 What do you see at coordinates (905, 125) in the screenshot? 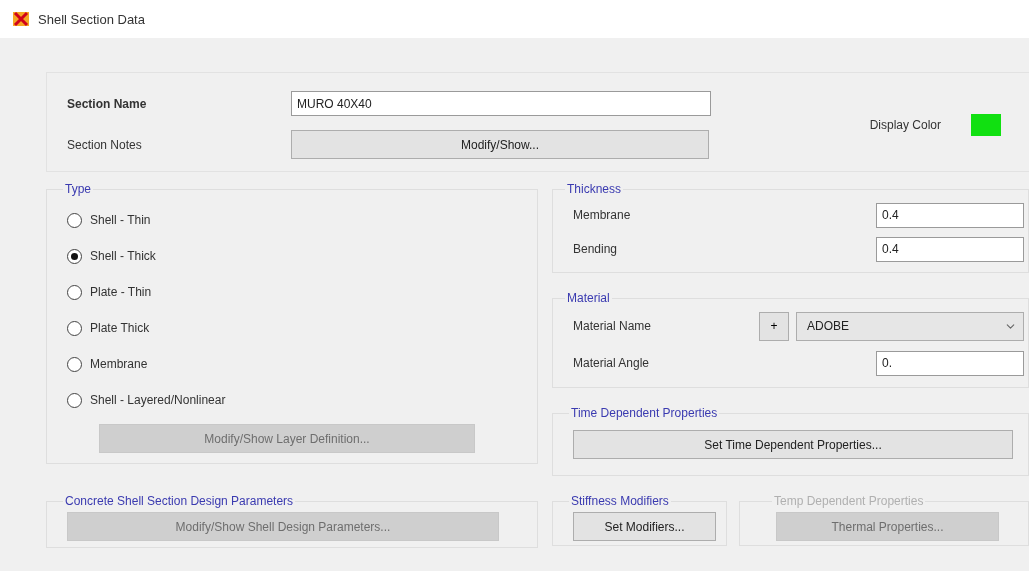
I see `display-color-label: Display Color` at bounding box center [905, 125].